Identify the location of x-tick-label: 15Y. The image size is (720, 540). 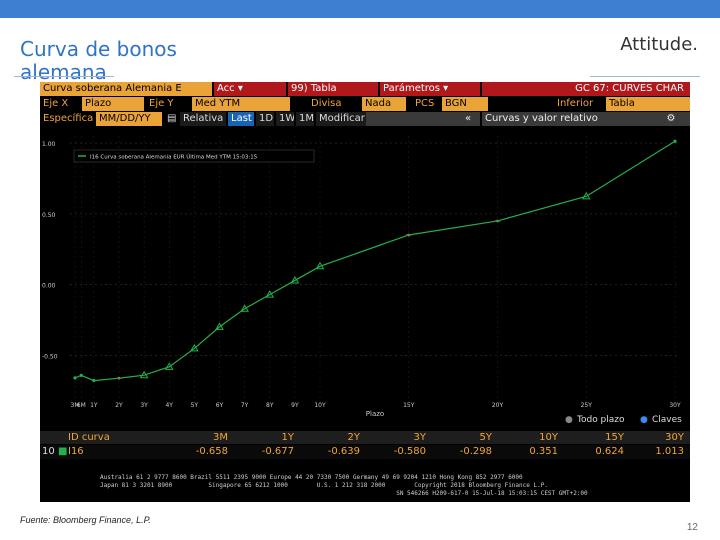
(409, 405).